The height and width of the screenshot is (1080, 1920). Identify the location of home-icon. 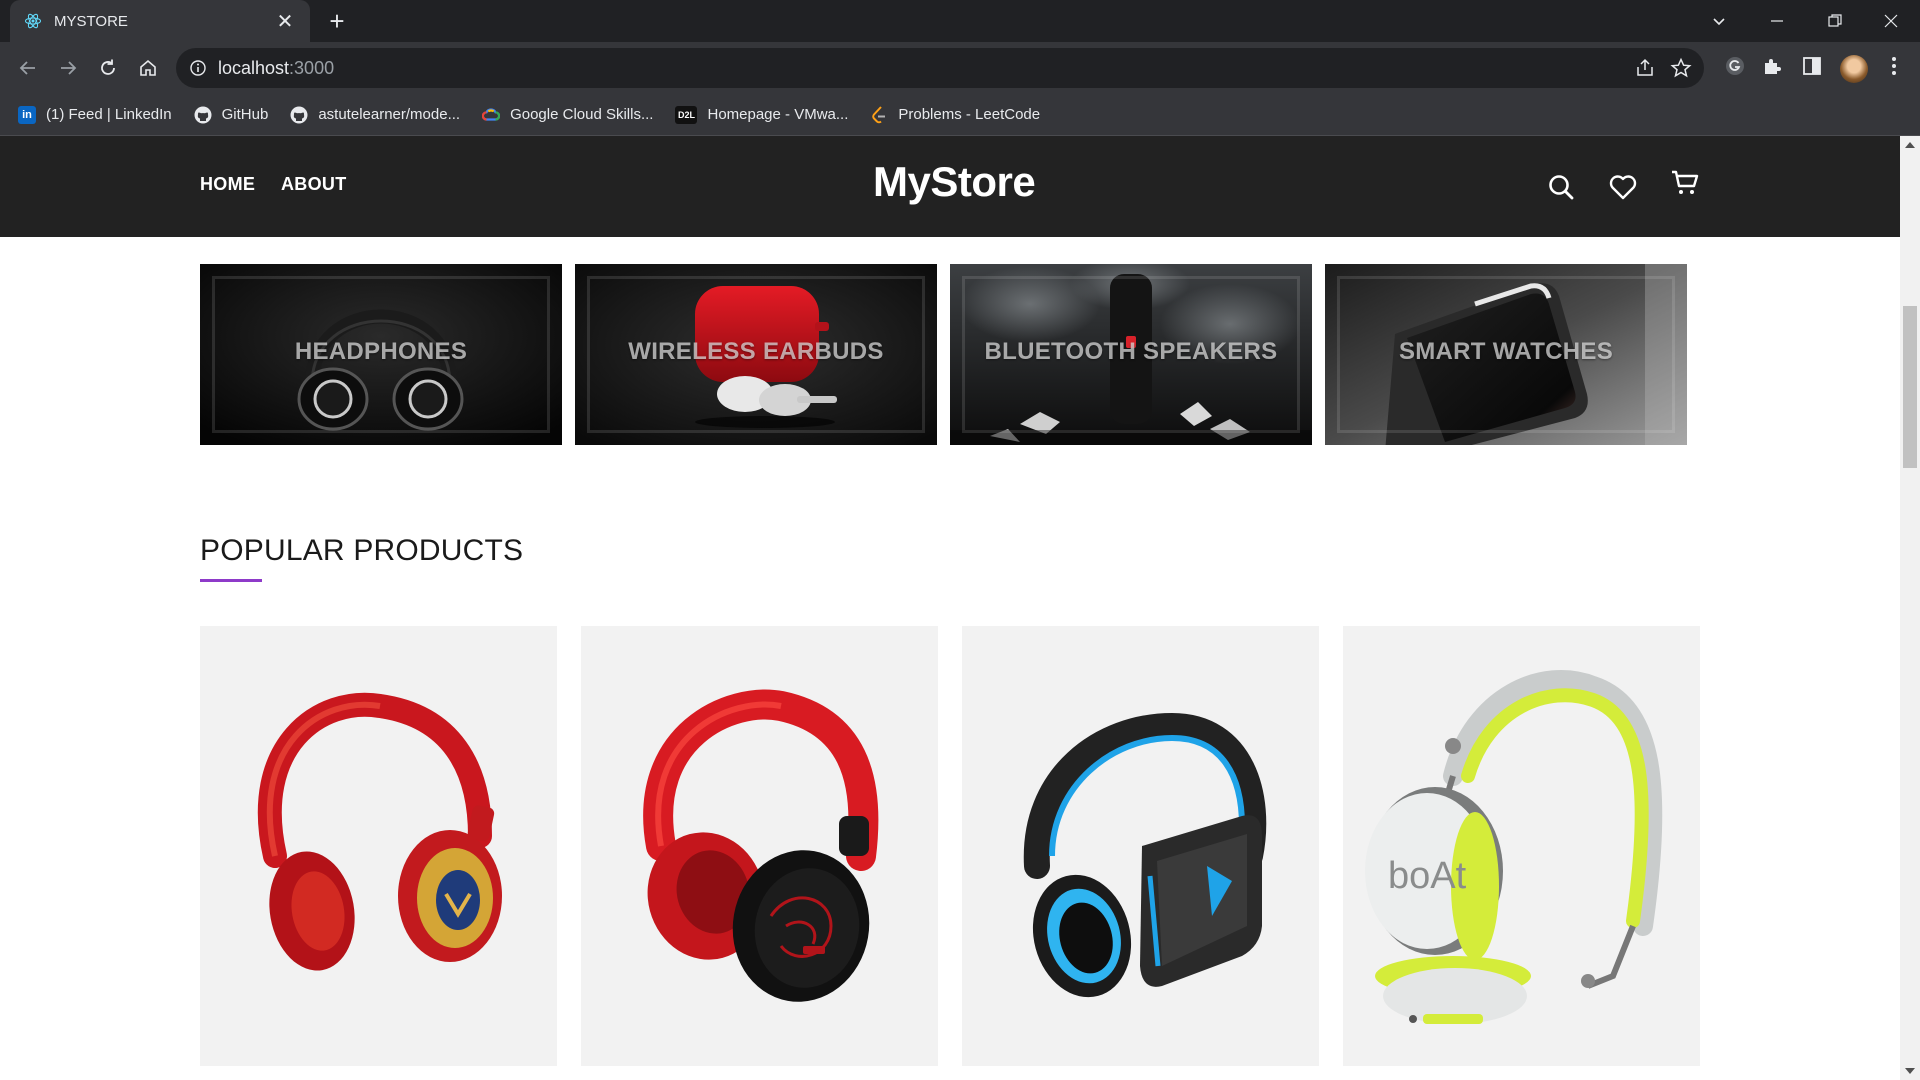
(148, 68).